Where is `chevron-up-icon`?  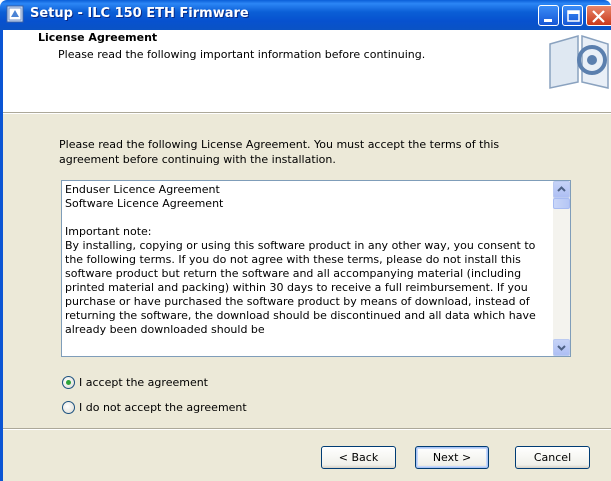 chevron-up-icon is located at coordinates (561, 189).